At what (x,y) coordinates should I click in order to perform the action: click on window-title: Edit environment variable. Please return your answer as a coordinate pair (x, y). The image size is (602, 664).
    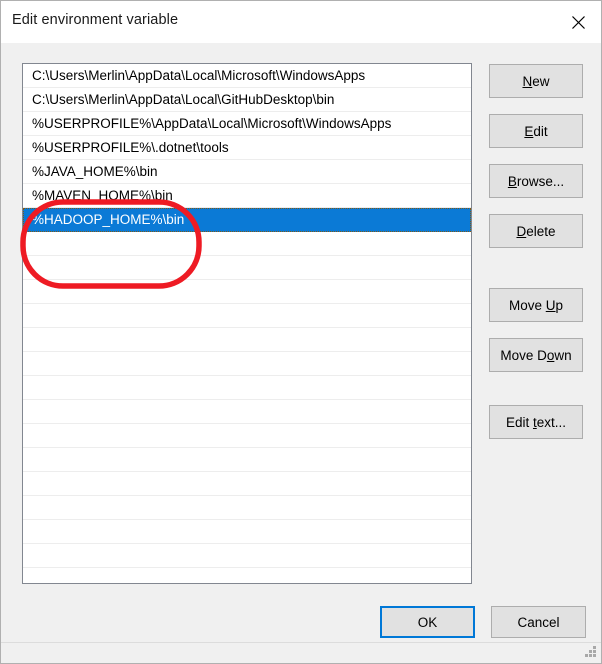
    Looking at the image, I should click on (95, 20).